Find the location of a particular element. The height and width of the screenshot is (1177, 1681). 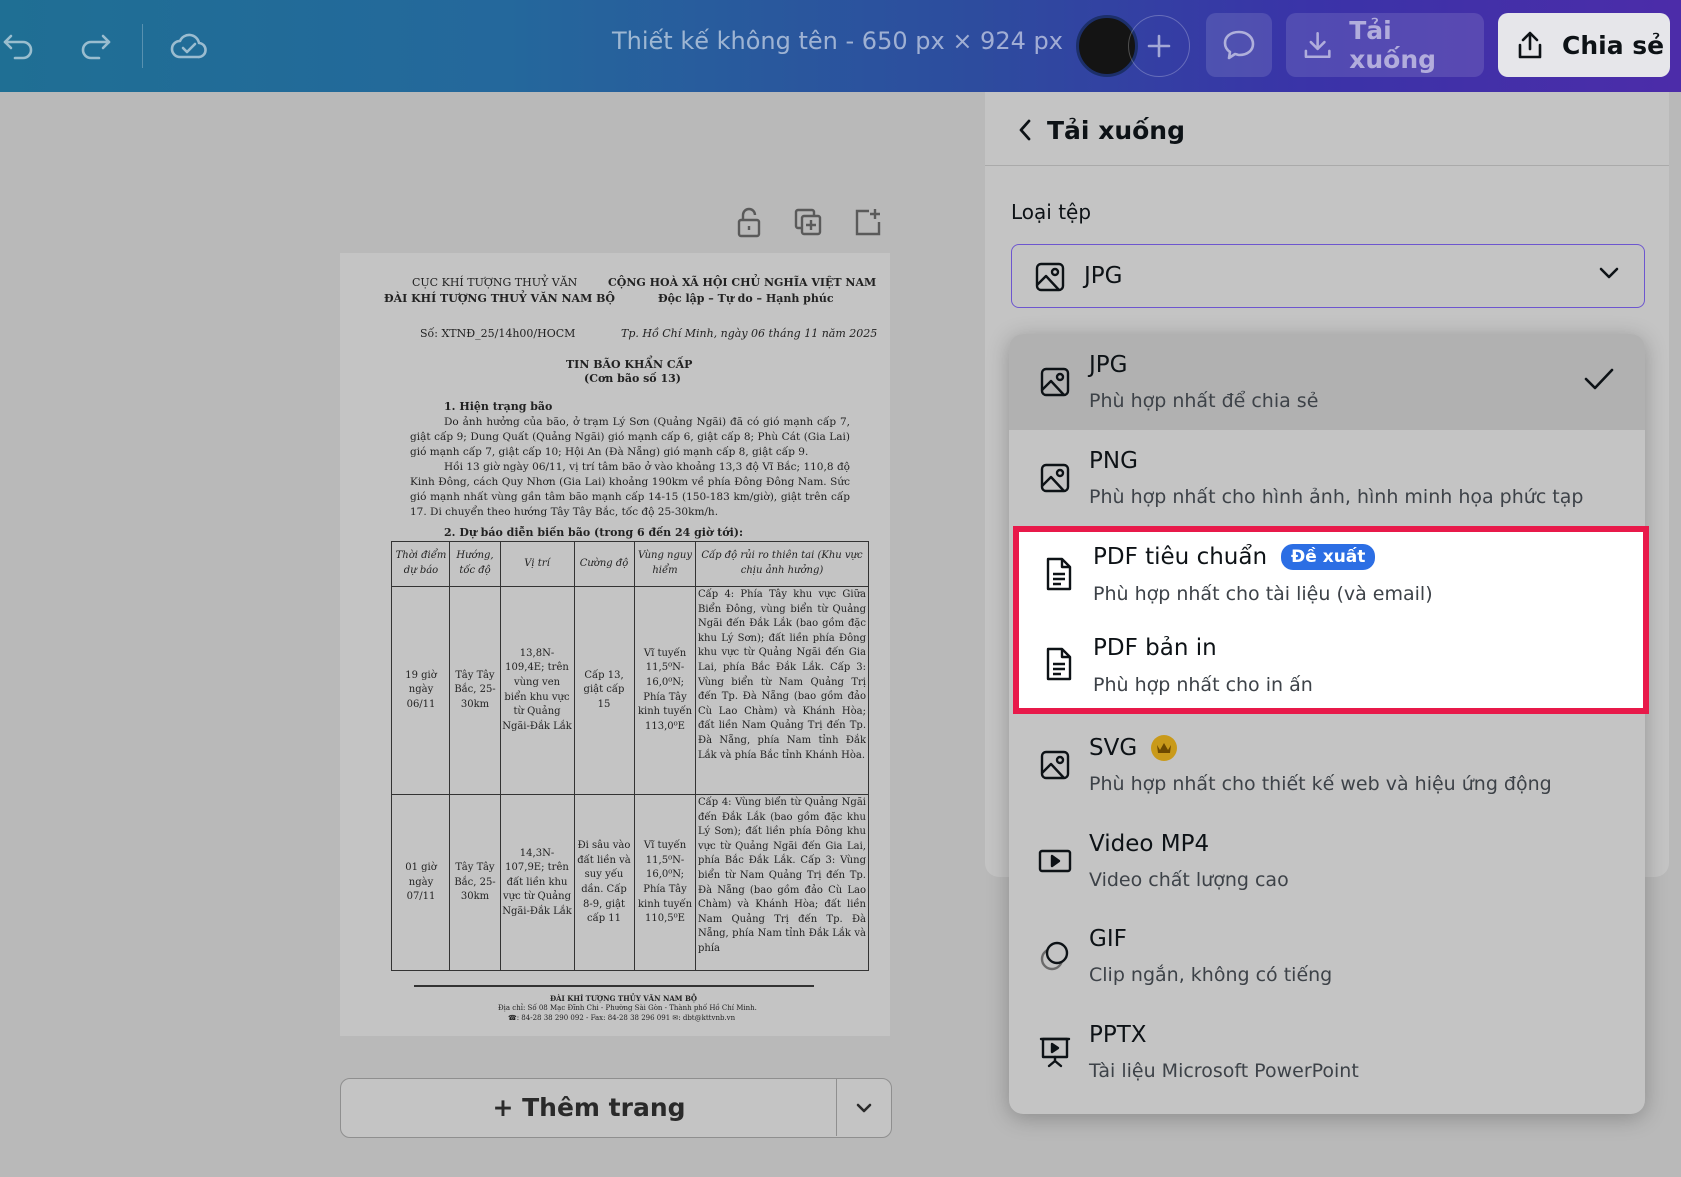

cloud-saved-icon is located at coordinates (189, 46).